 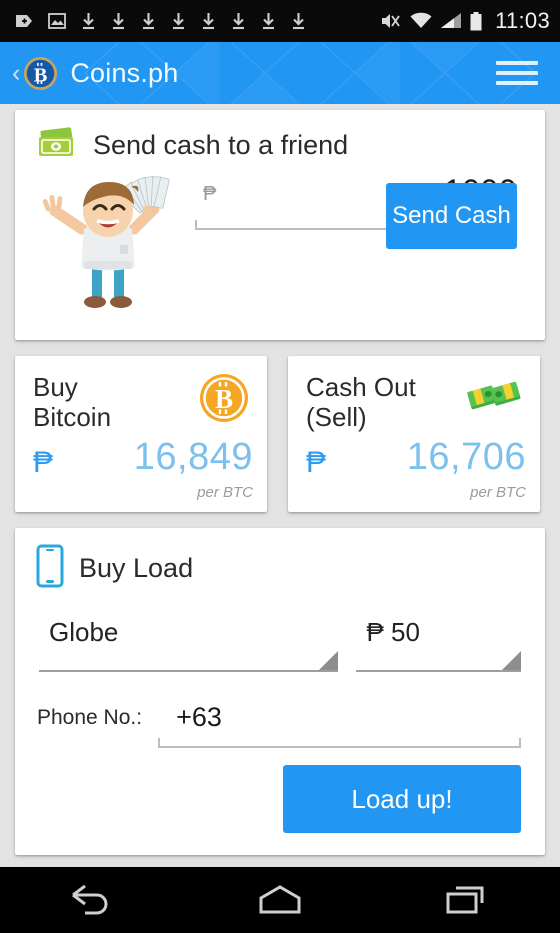 I want to click on network-select: Globe, so click(x=189, y=646).